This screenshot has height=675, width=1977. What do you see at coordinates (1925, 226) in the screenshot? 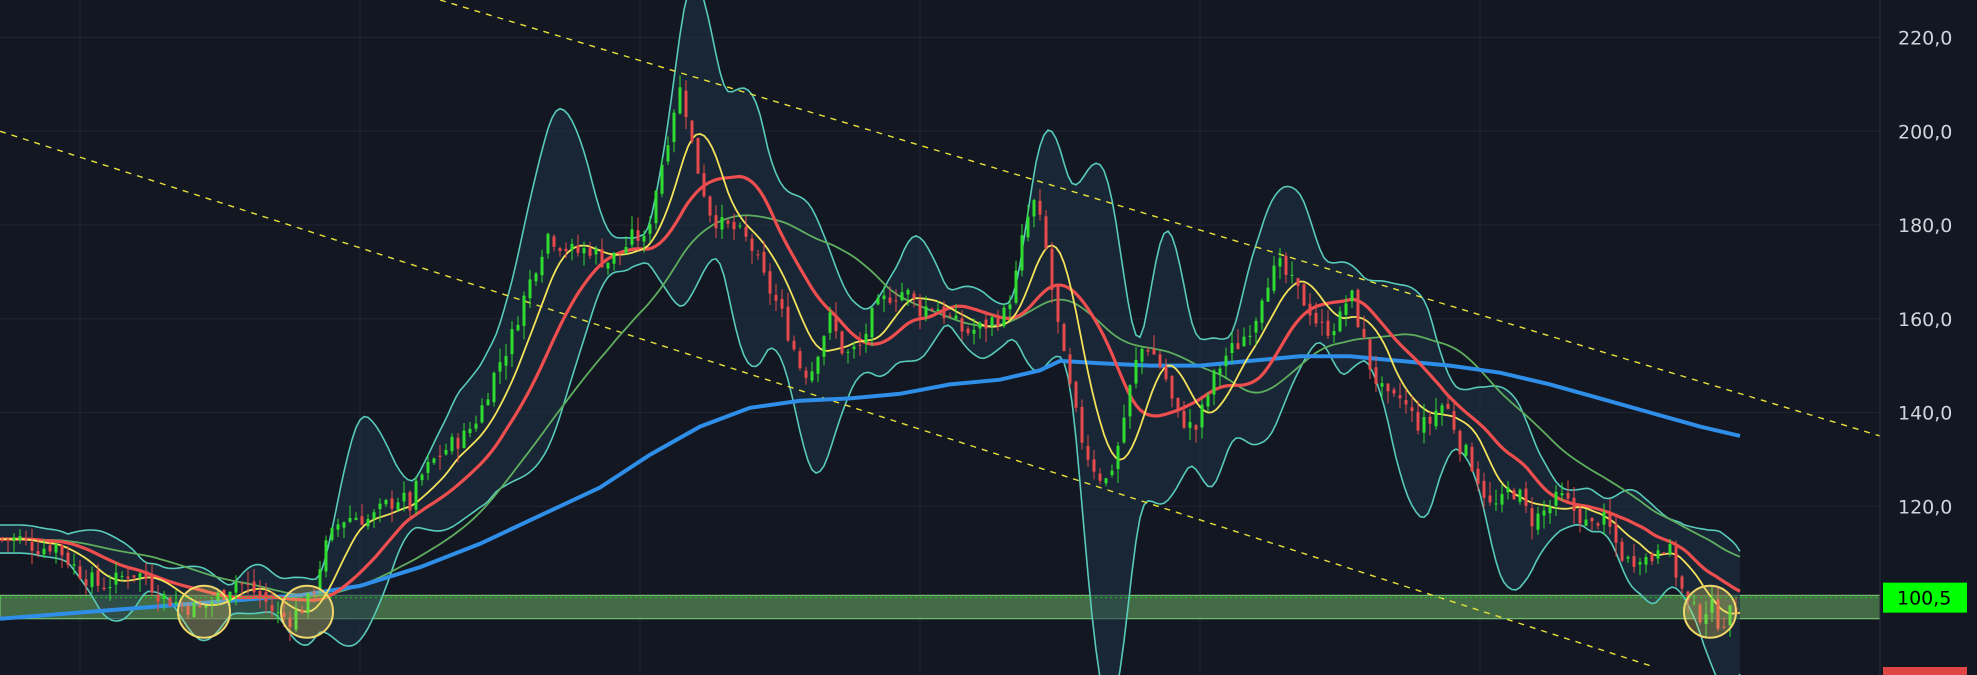
I see `y-tick-label: 180,0` at bounding box center [1925, 226].